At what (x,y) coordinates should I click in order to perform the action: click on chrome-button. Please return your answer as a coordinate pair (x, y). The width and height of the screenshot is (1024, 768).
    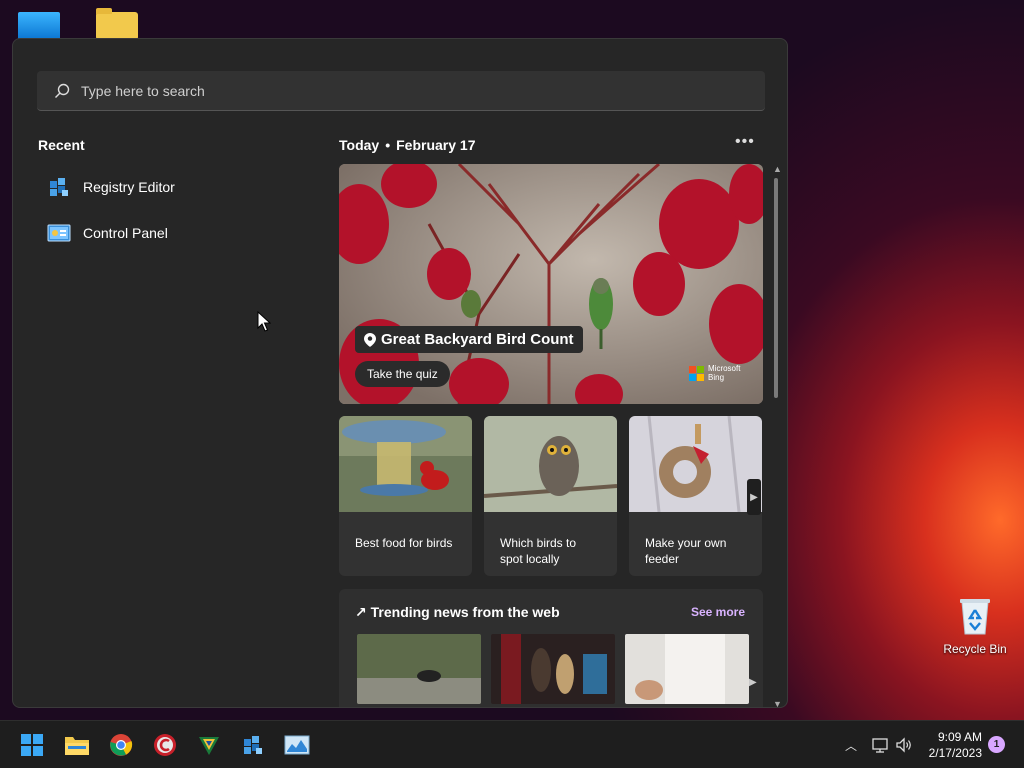
    Looking at the image, I should click on (121, 745).